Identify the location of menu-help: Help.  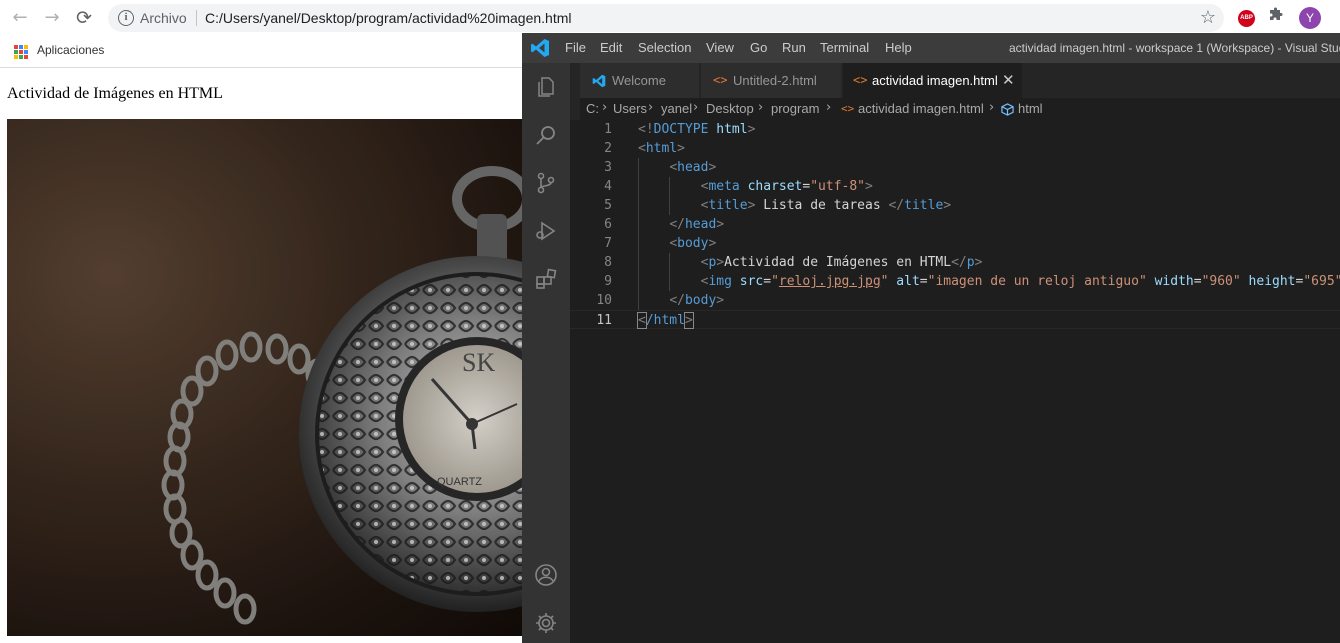
(898, 47).